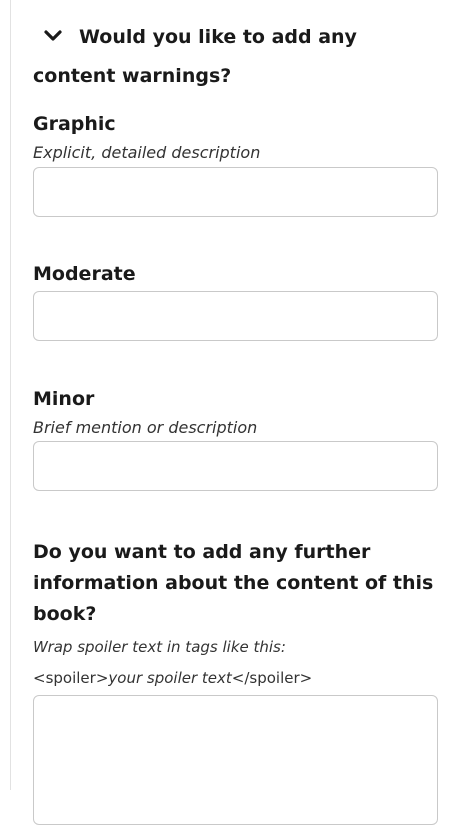 The height and width of the screenshot is (825, 452). What do you see at coordinates (84, 274) in the screenshot?
I see `moderate-label: Moderate` at bounding box center [84, 274].